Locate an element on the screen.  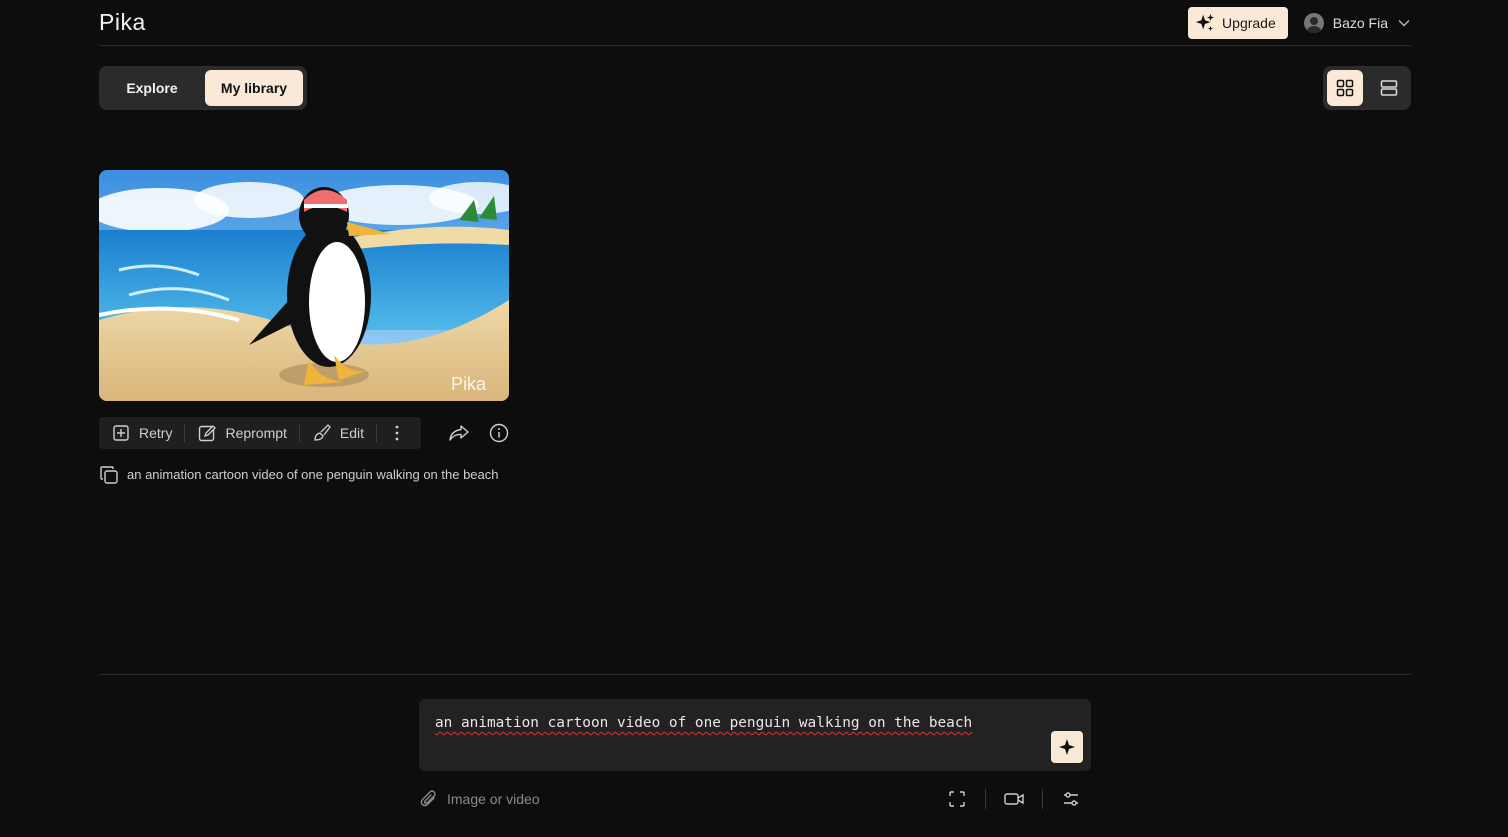
pika-logo: Pika is located at coordinates (122, 22).